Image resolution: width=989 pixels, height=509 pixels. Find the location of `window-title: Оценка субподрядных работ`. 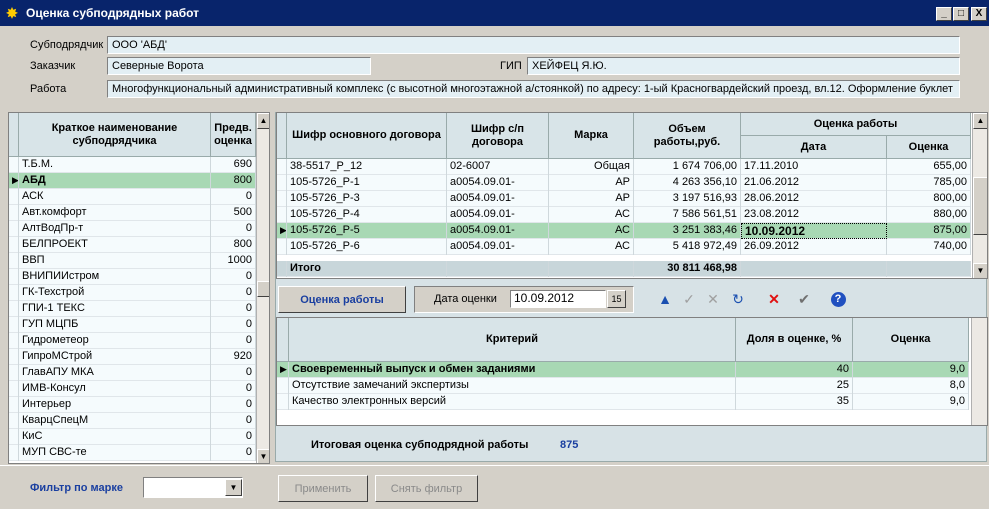

window-title: Оценка субподрядных работ is located at coordinates (113, 13).